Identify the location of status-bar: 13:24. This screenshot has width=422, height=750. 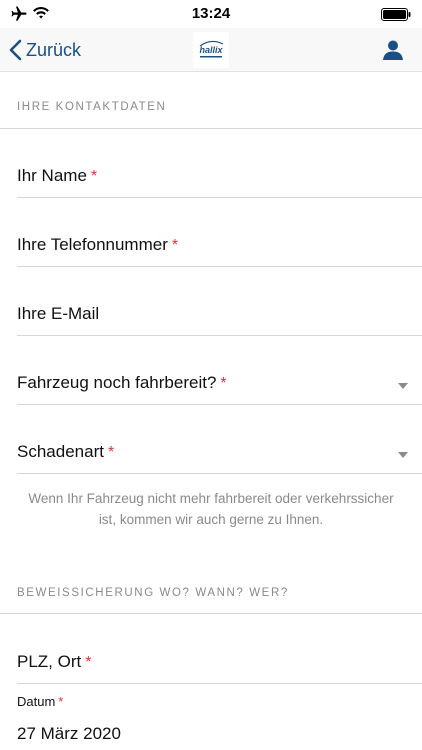
(211, 14).